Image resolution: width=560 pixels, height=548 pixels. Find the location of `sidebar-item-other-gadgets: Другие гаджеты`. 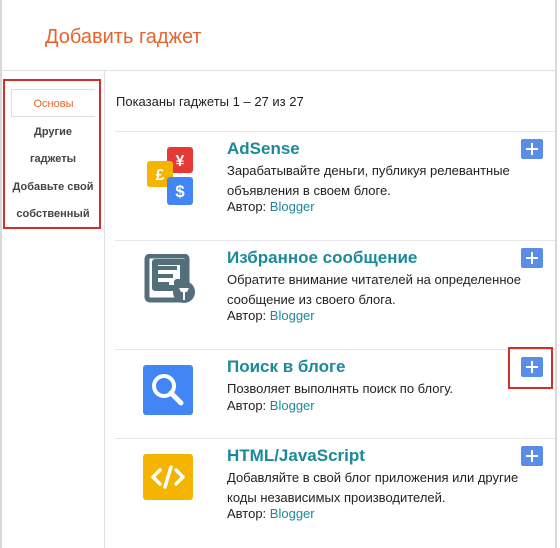

sidebar-item-other-gadgets: Другие гаджеты is located at coordinates (53, 146).